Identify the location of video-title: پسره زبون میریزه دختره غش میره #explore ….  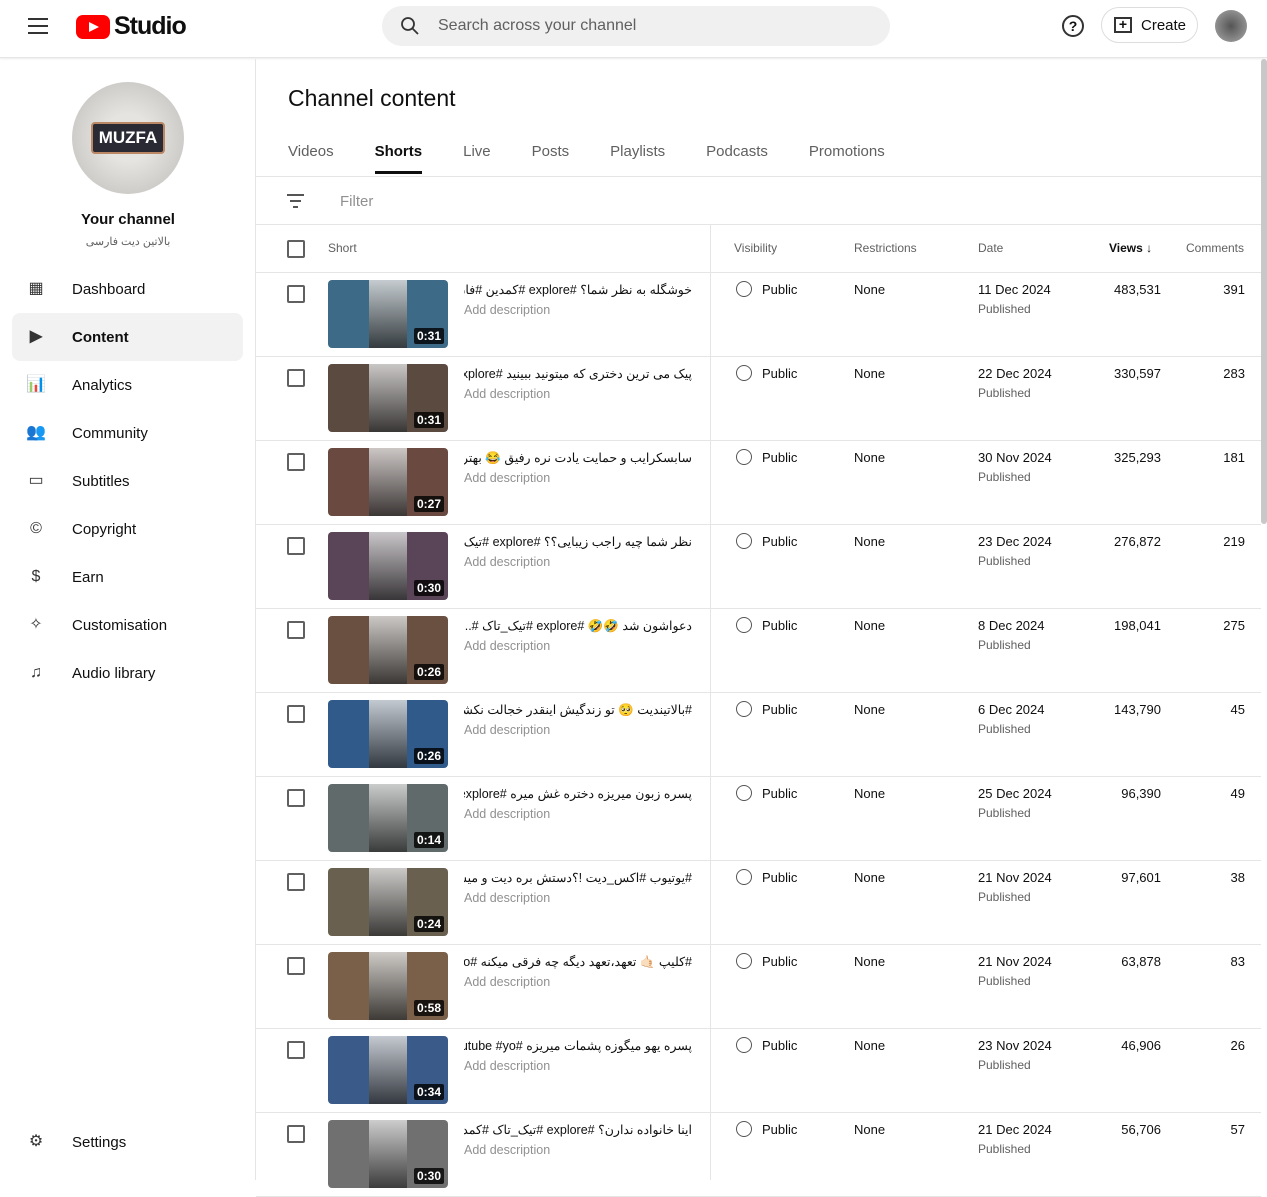
(578, 793).